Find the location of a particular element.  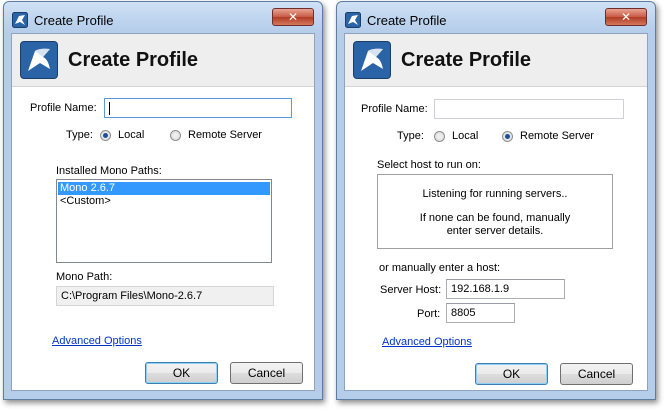

list-item: <Custom> is located at coordinates (164, 201).